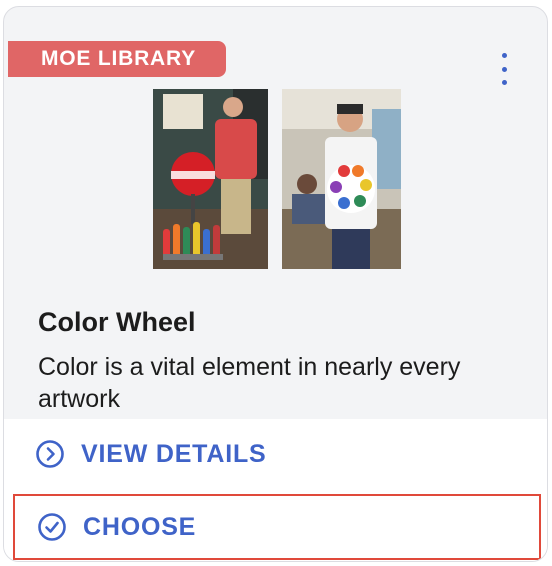  I want to click on check-circle-icon, so click(52, 527).